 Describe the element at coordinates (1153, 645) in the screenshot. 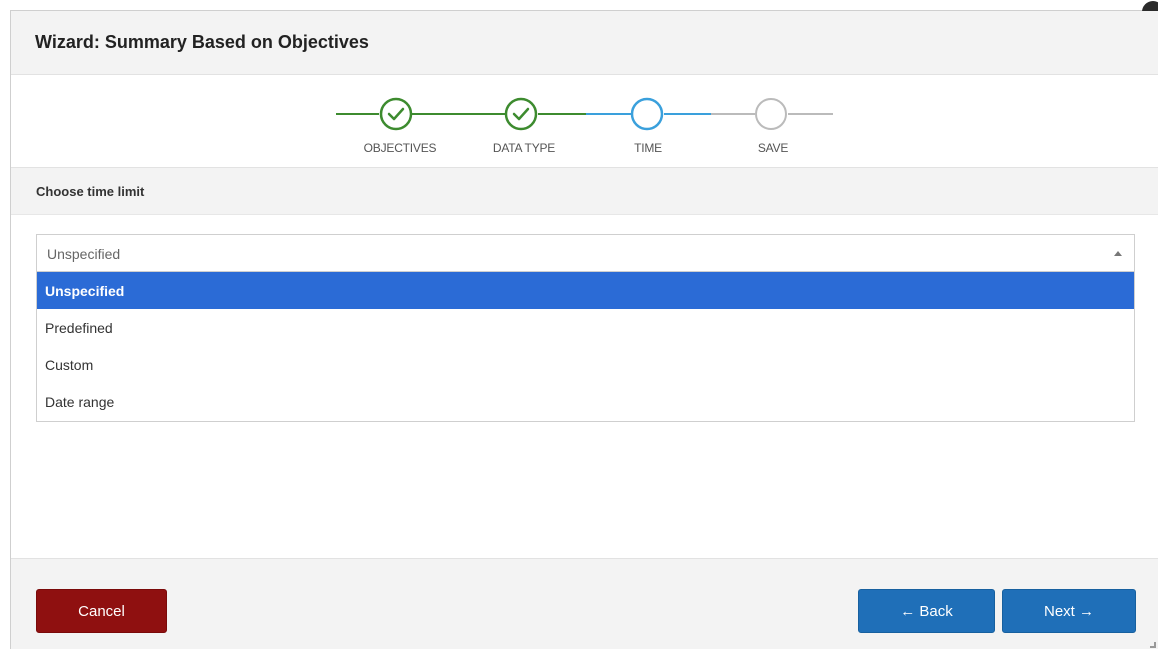

I see `resize-grip-icon` at that location.